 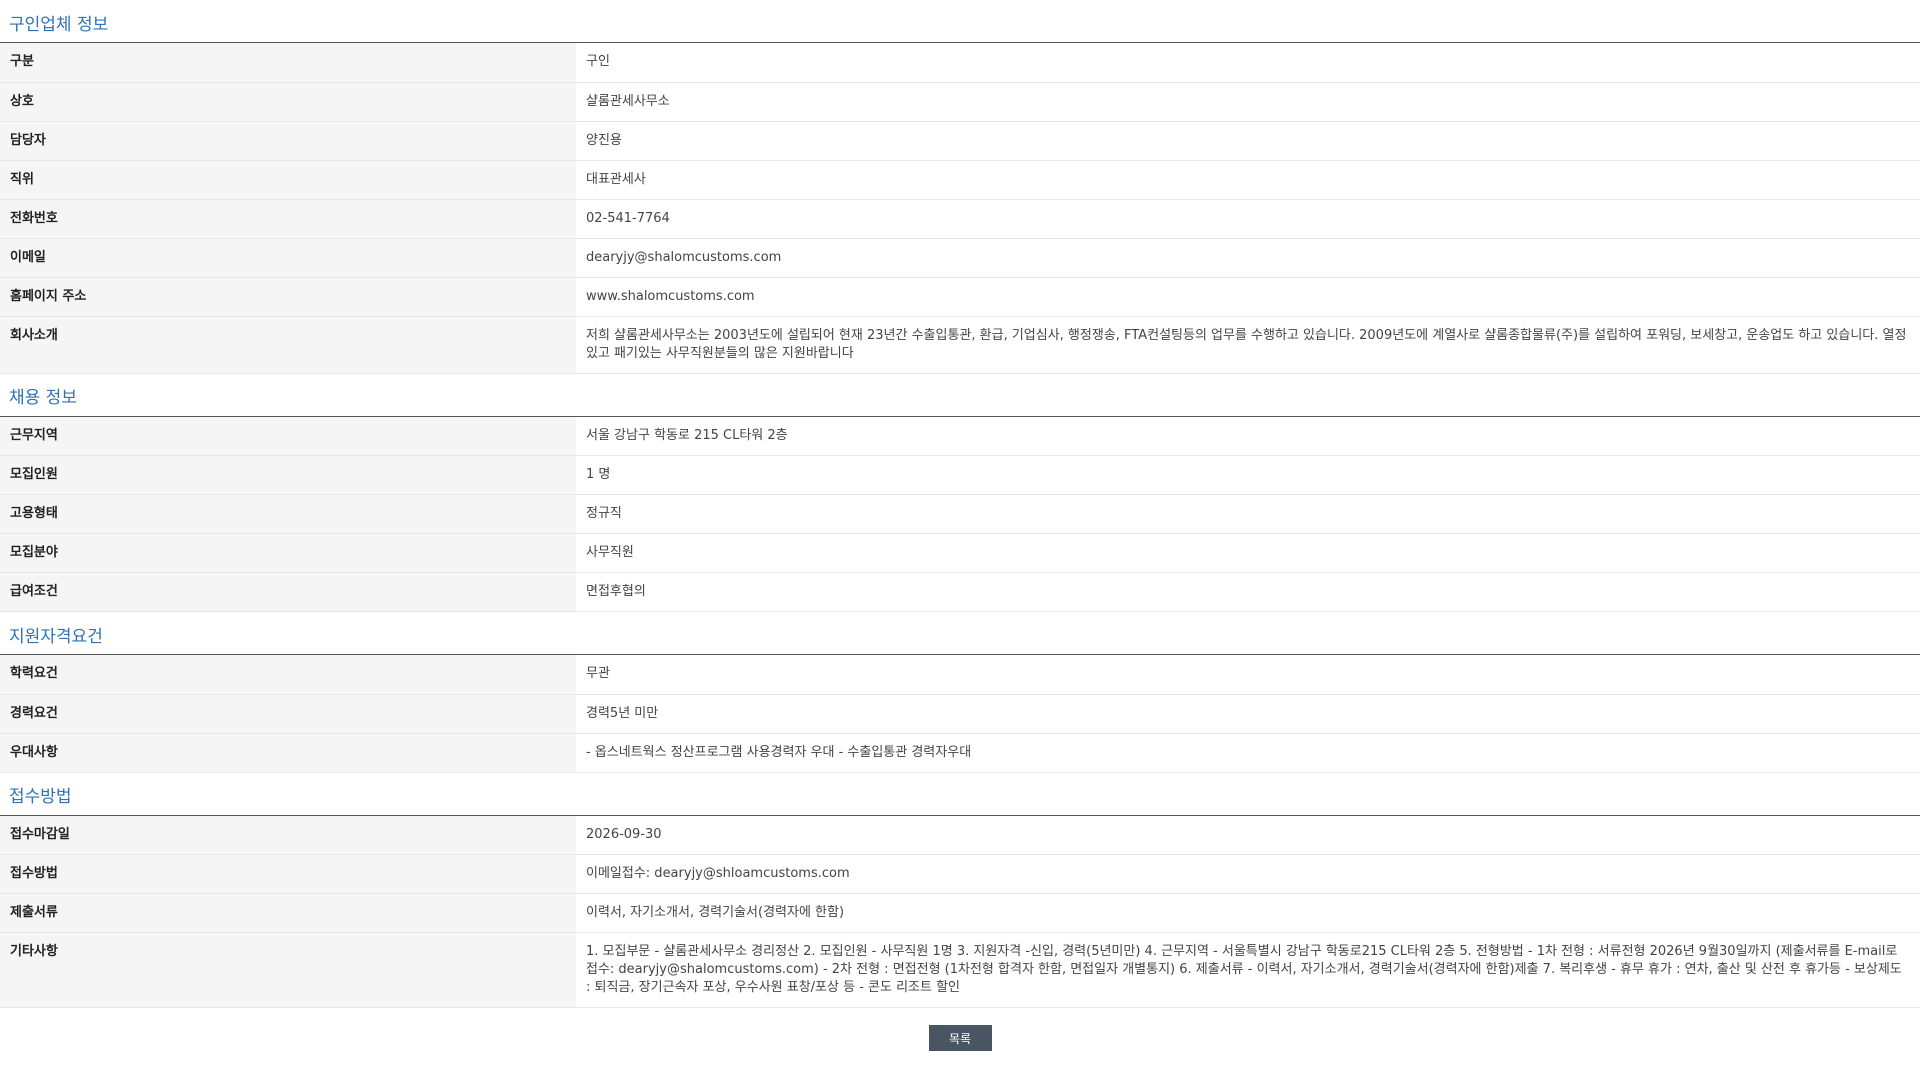 I want to click on footer: 목록, so click(x=960, y=1038).